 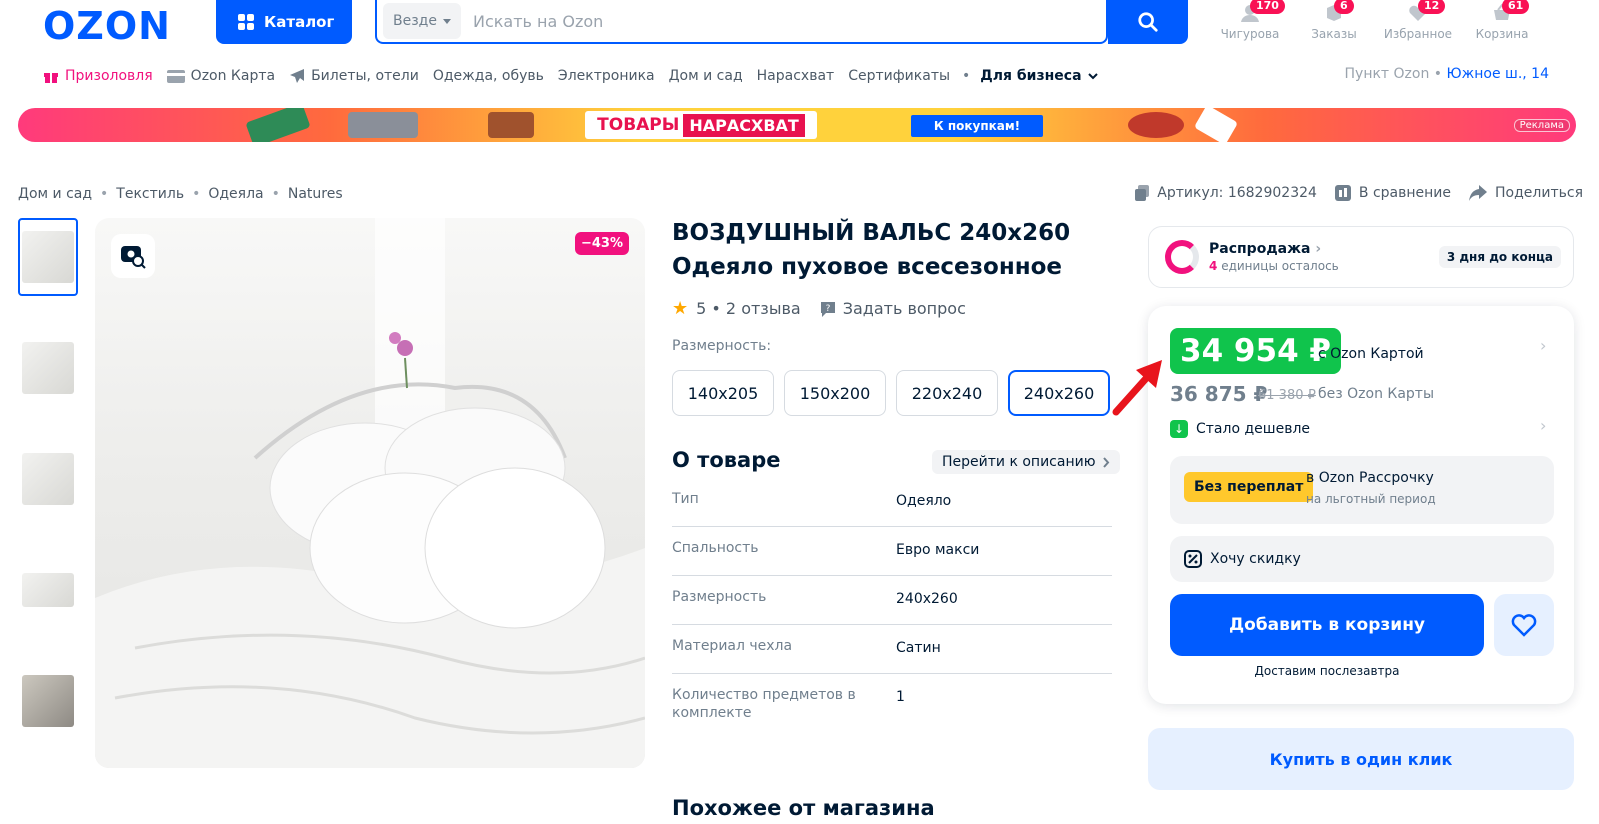 What do you see at coordinates (1059, 393) in the screenshot?
I see `size-option-selected: 240х260` at bounding box center [1059, 393].